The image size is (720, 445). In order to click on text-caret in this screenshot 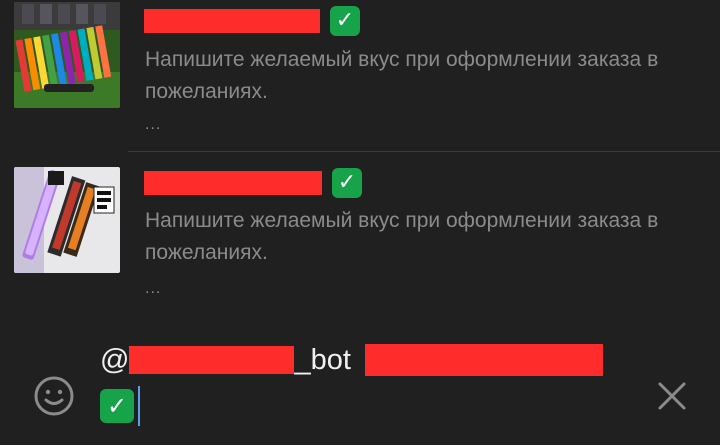, I will do `click(139, 406)`.